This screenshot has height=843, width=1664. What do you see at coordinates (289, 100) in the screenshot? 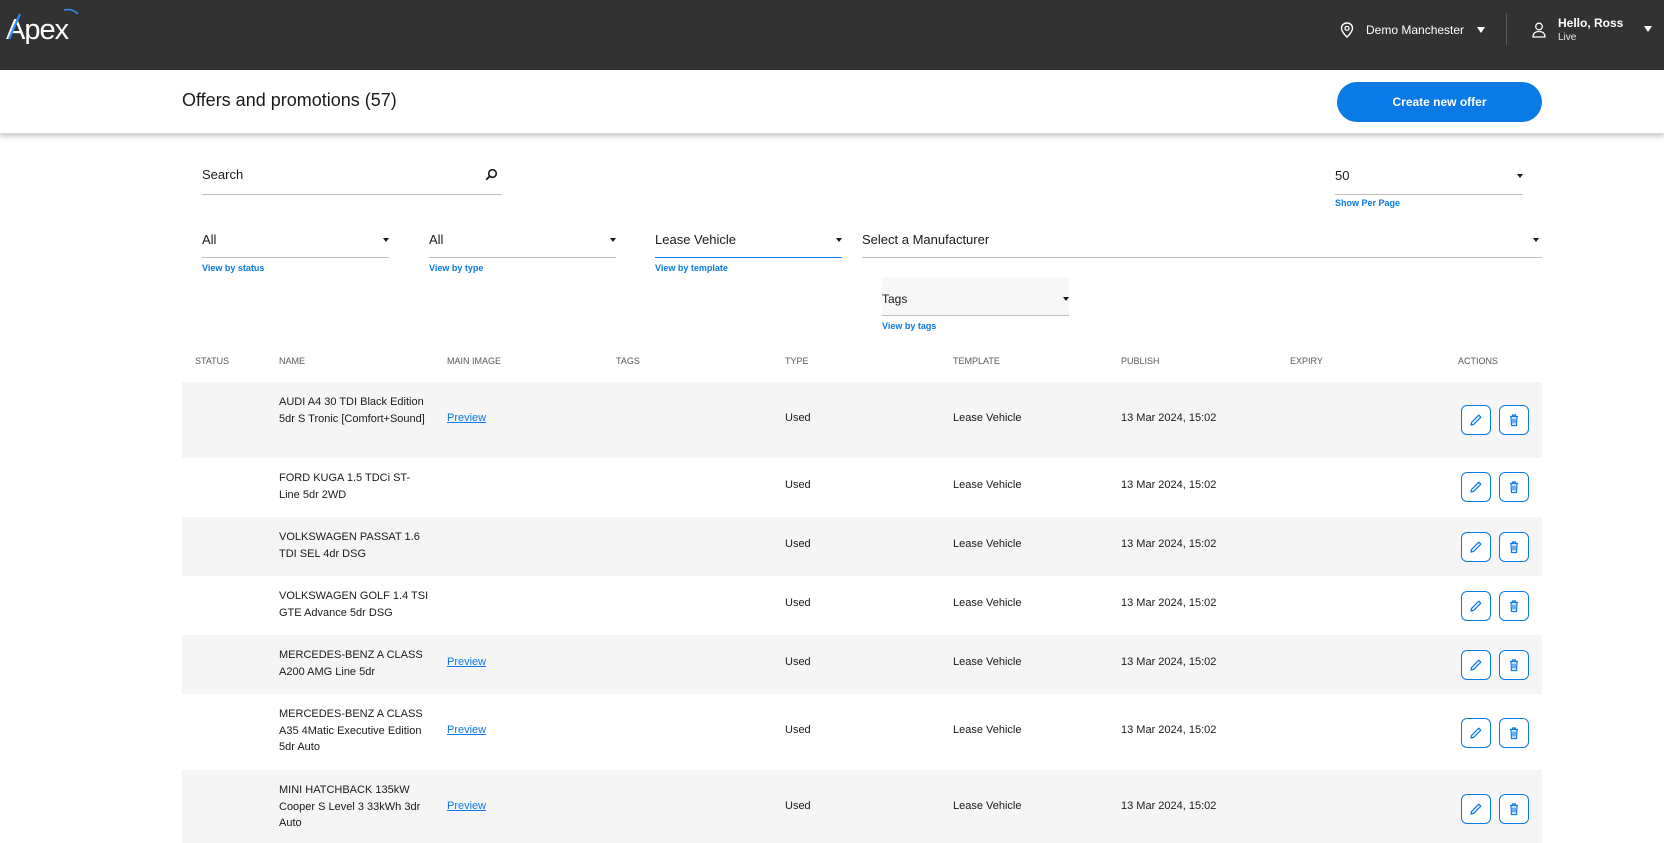
I see `page-title: Offers and promotions (57)` at bounding box center [289, 100].